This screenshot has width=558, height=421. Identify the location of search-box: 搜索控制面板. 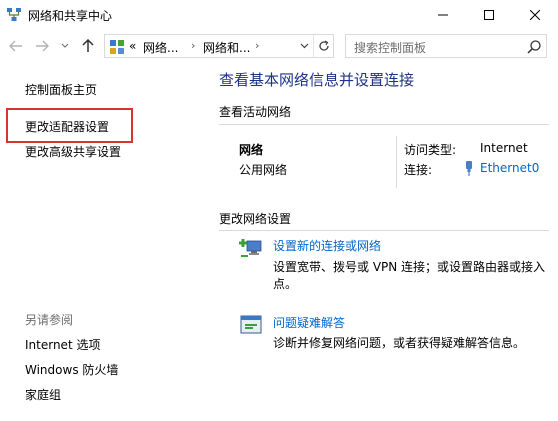
(446, 46).